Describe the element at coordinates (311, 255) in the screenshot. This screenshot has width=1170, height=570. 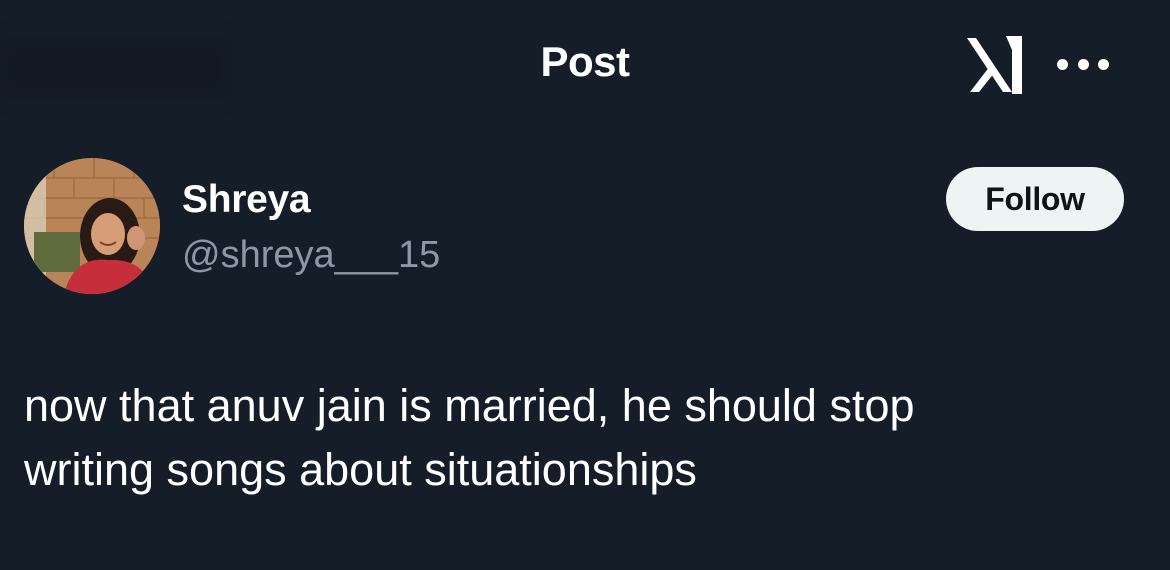
I see `user-handle: @shreya___15` at that location.